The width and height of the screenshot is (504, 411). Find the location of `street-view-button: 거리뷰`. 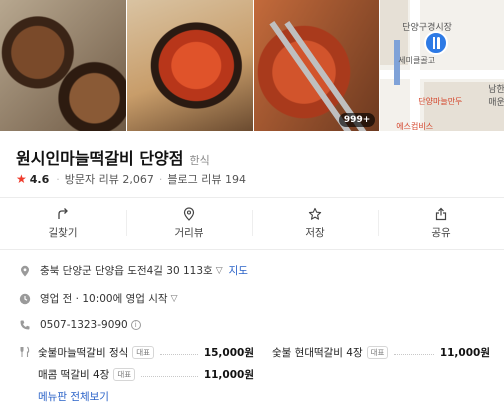

street-view-button: 거리뷰 is located at coordinates (189, 223).